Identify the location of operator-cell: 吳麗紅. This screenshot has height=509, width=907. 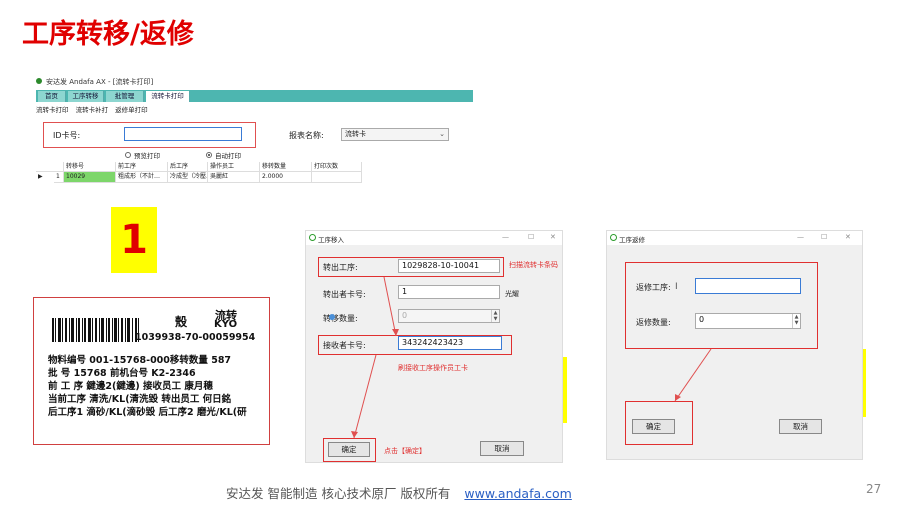
(234, 177).